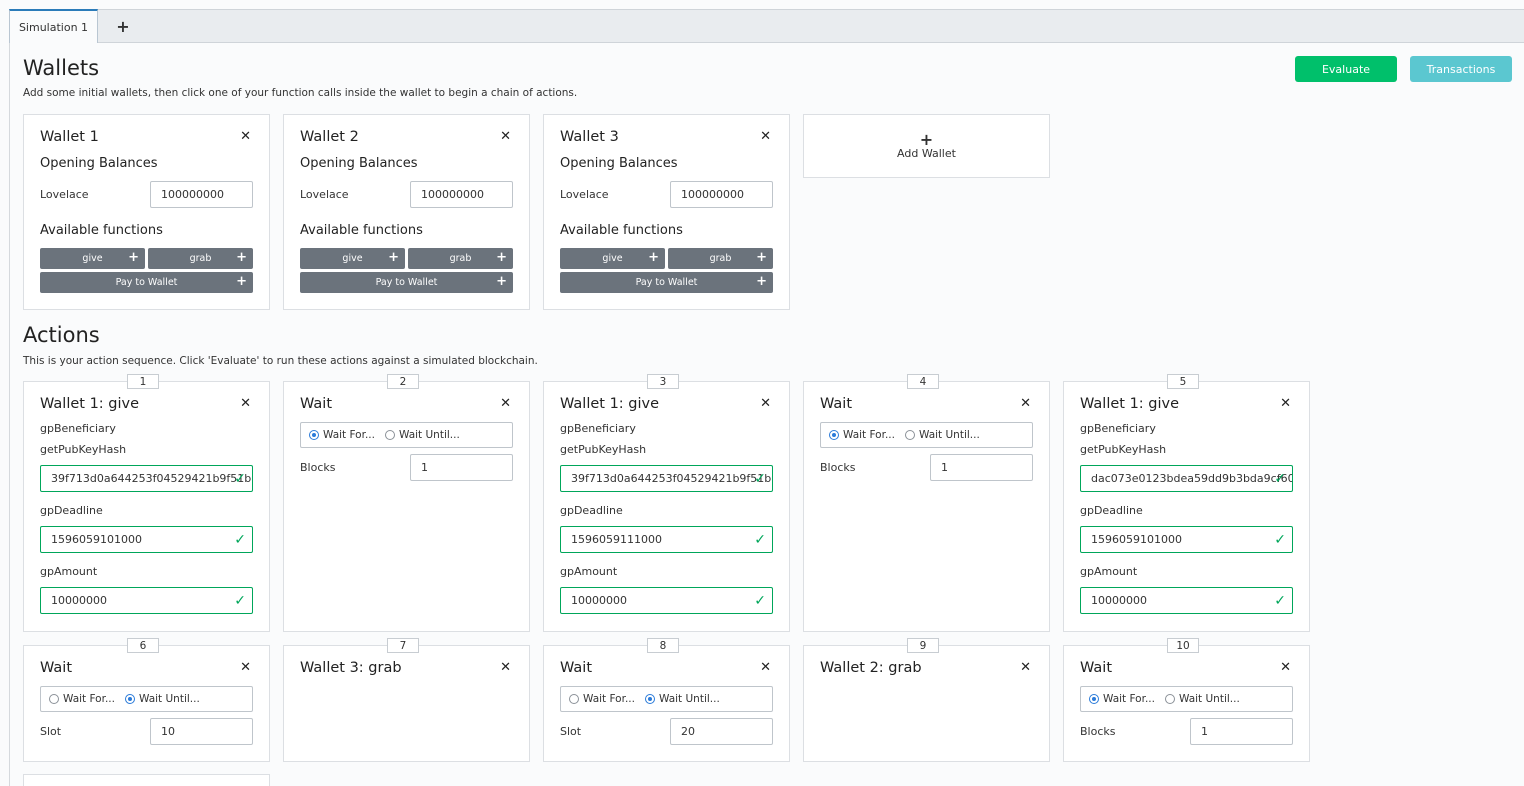 Image resolution: width=1524 pixels, height=786 pixels. Describe the element at coordinates (1186, 478) in the screenshot. I see `pubkey-input: dac073e0123bdea59dd9b3bda9cf6037 ✓` at that location.